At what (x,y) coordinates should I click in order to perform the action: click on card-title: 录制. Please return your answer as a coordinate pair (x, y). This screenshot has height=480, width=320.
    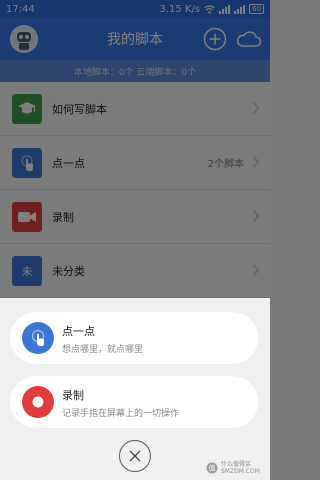
    Looking at the image, I should click on (73, 395).